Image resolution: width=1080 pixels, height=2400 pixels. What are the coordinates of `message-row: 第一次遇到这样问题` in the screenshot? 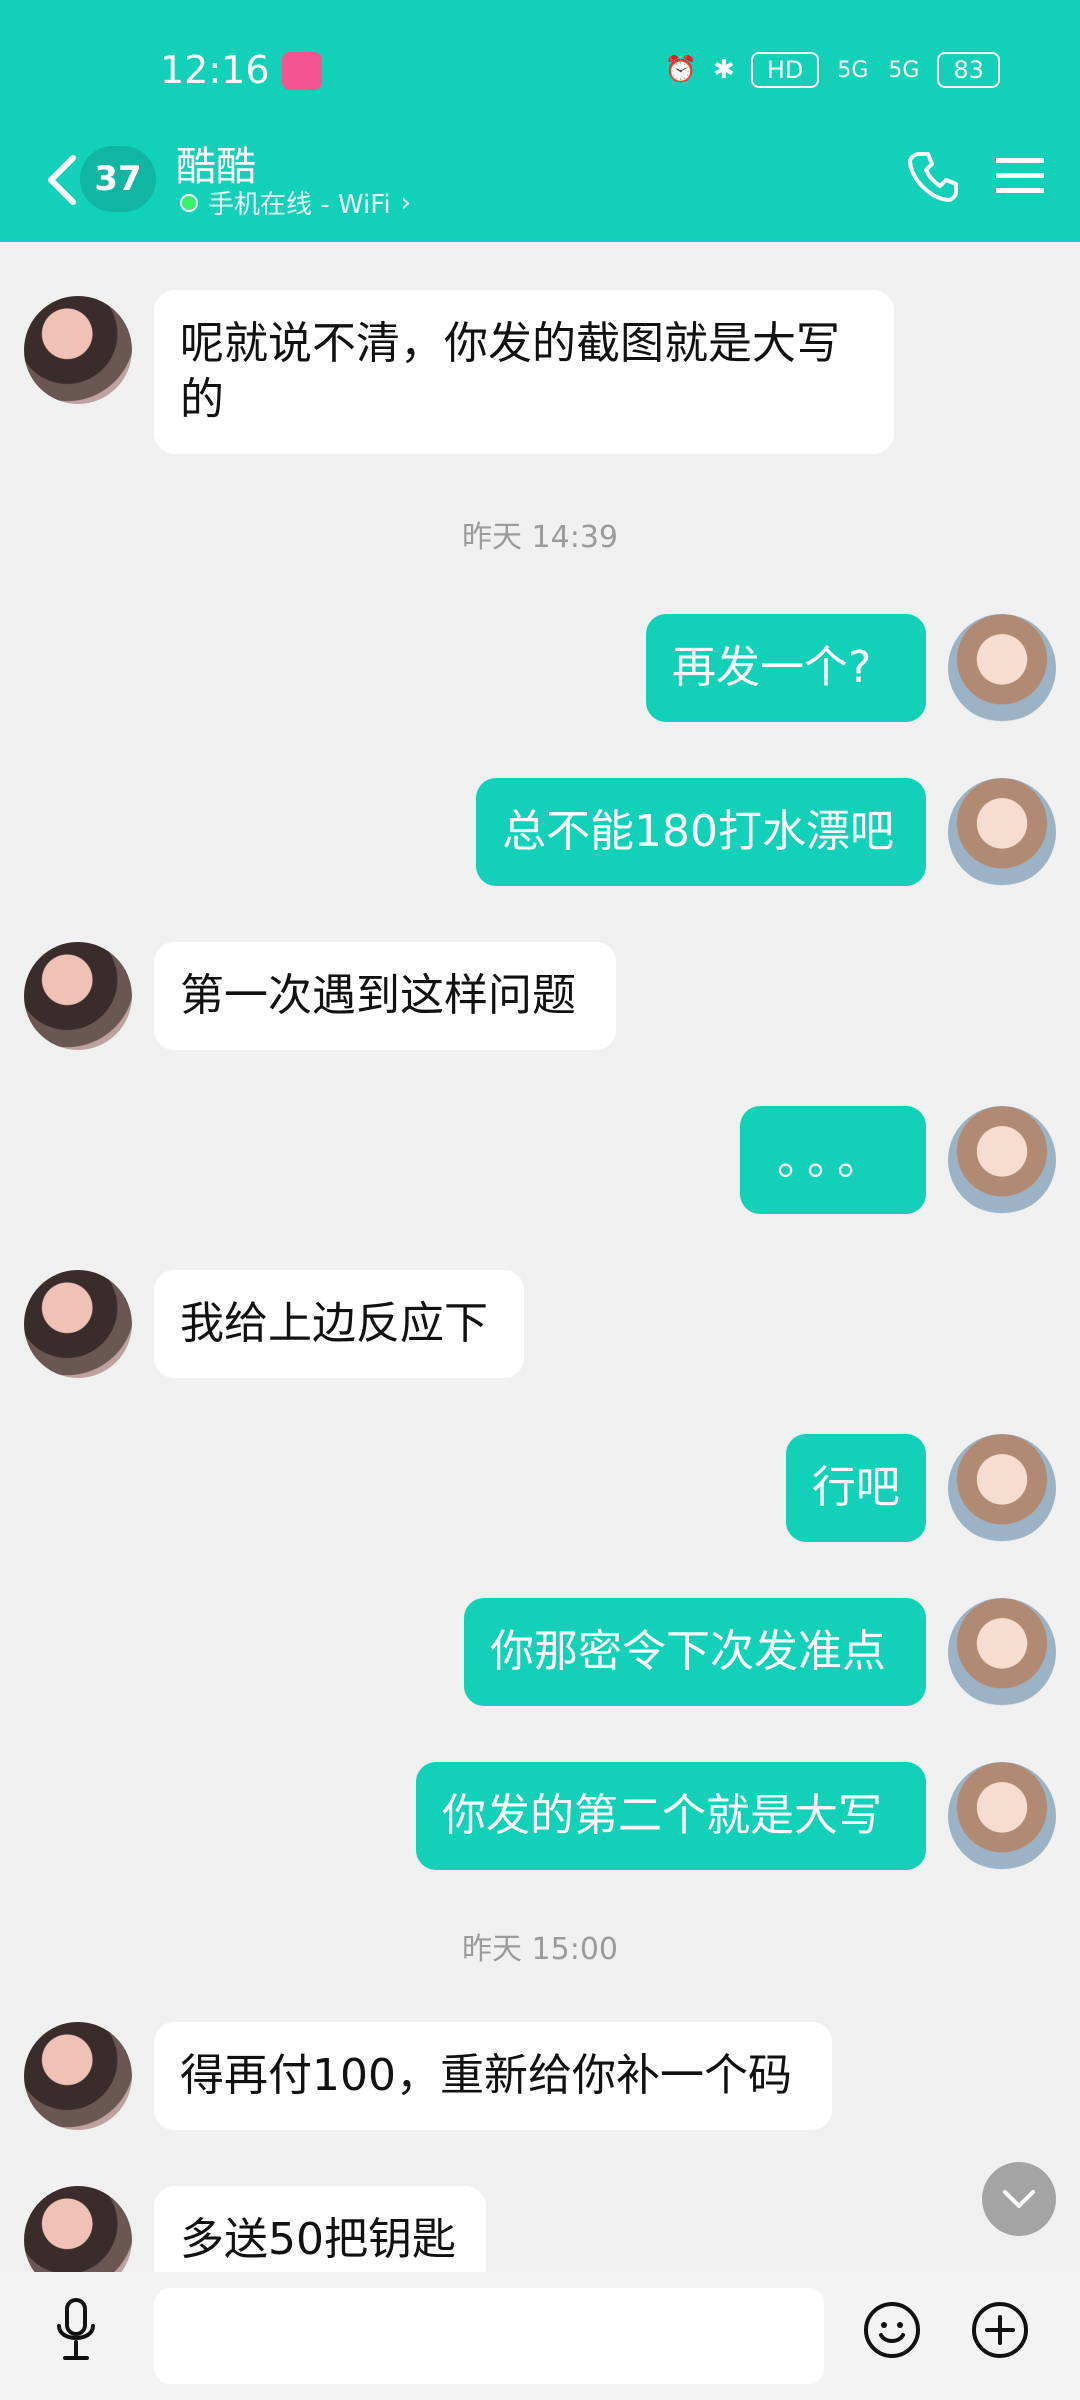 It's located at (540, 997).